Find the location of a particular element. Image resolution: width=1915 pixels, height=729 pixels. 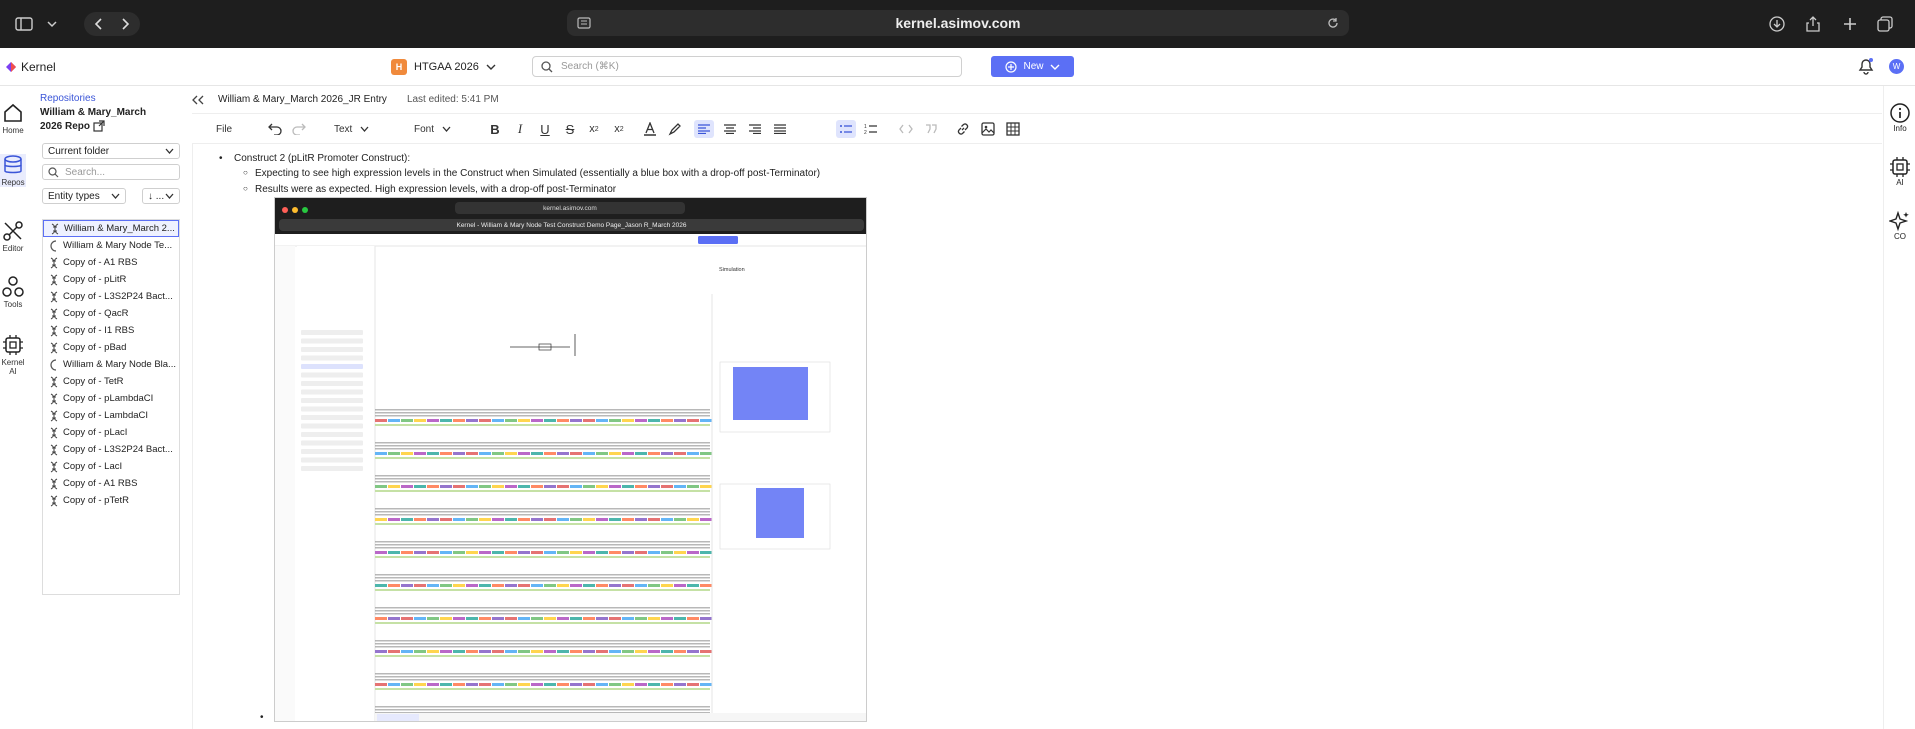

reader-icon is located at coordinates (584, 23).